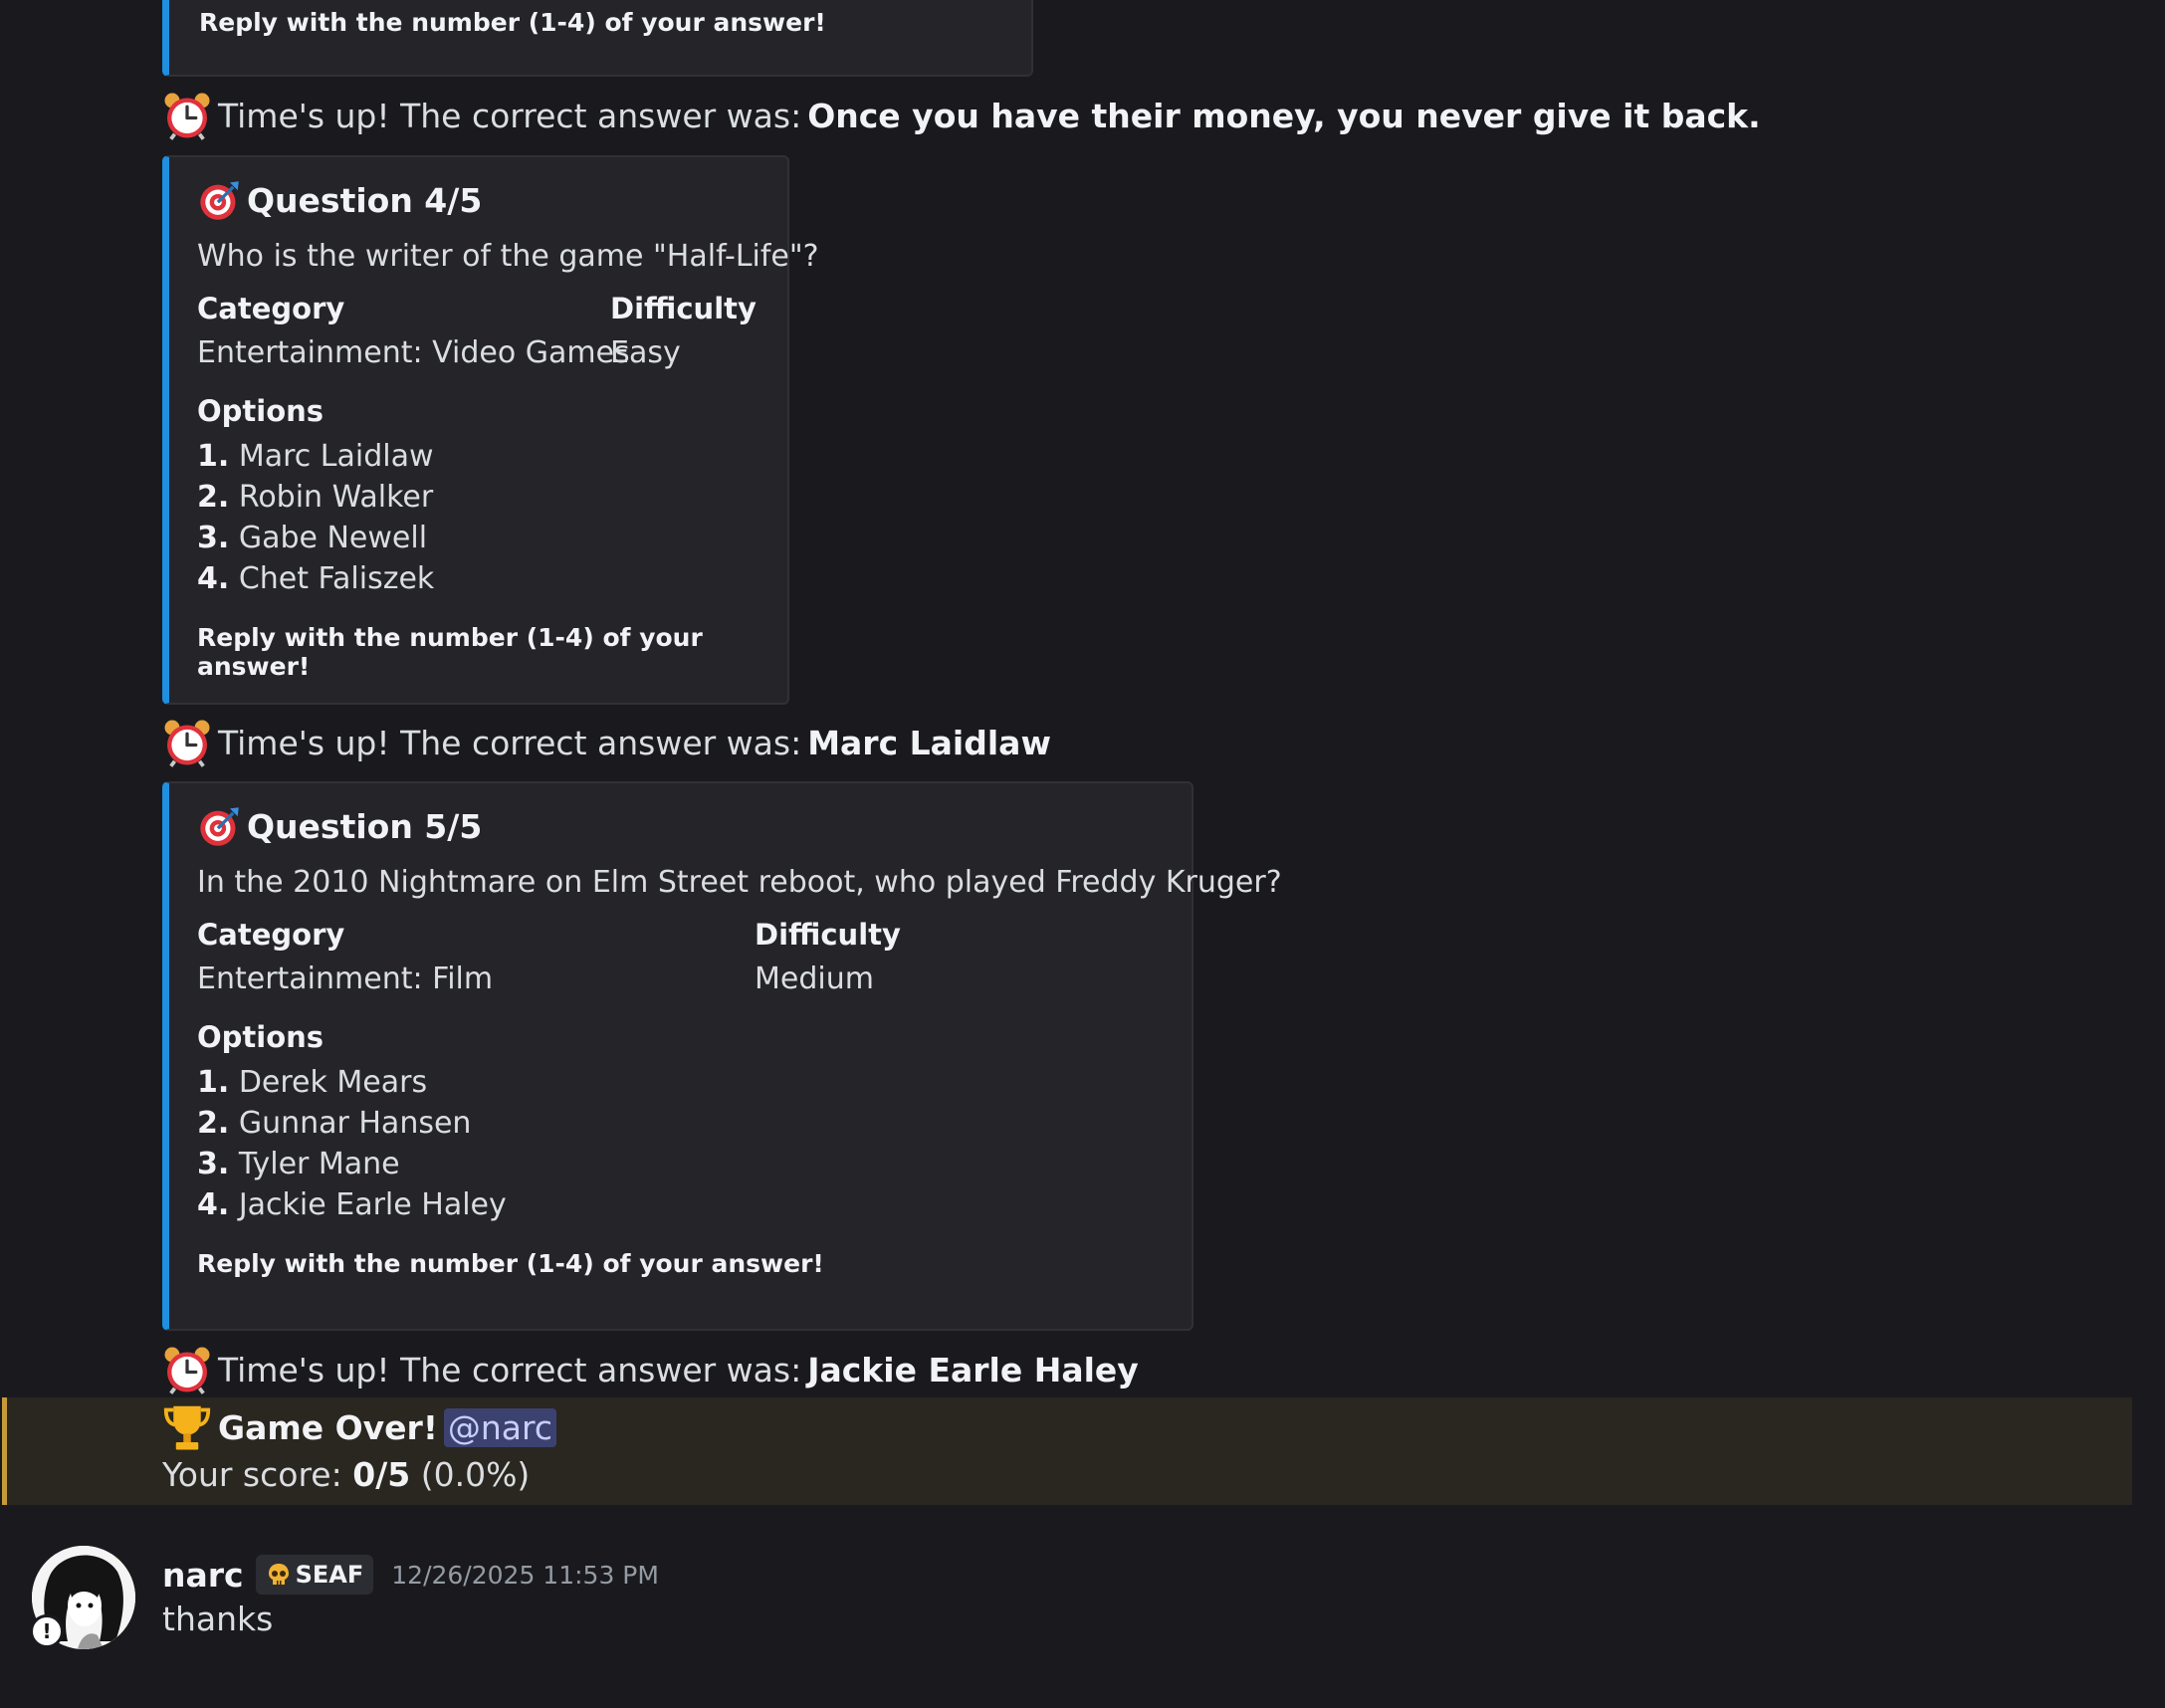 Image resolution: width=2165 pixels, height=1708 pixels. Describe the element at coordinates (203, 1575) in the screenshot. I see `username: narc` at that location.